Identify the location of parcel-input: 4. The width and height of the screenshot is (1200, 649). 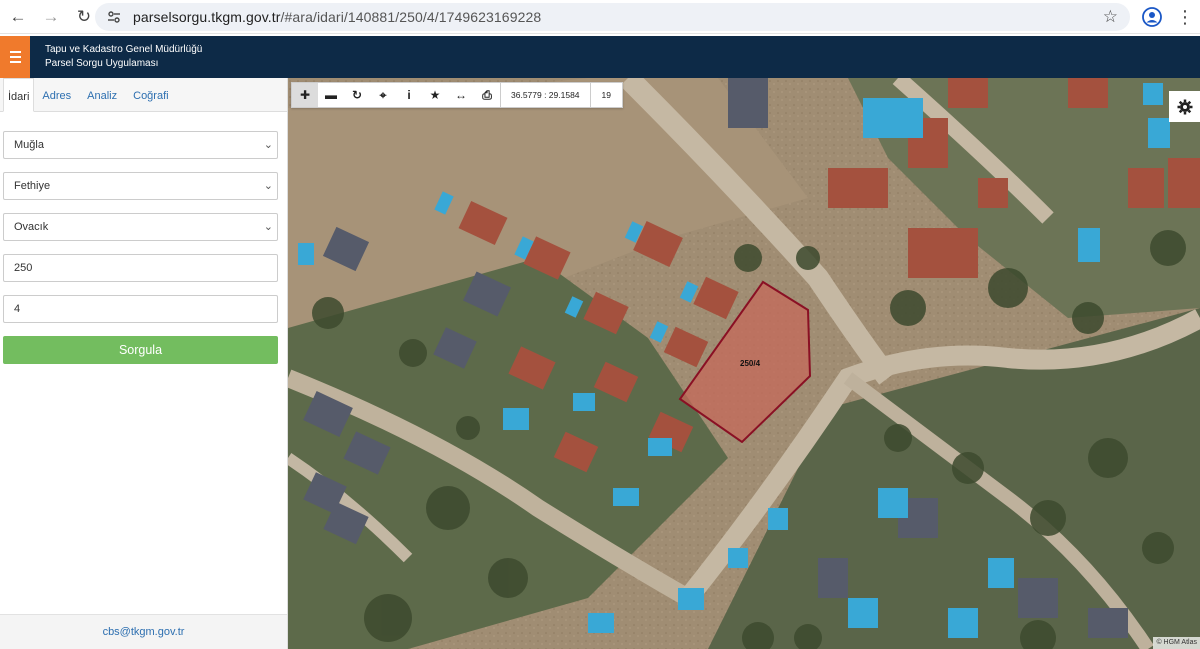
(140, 309).